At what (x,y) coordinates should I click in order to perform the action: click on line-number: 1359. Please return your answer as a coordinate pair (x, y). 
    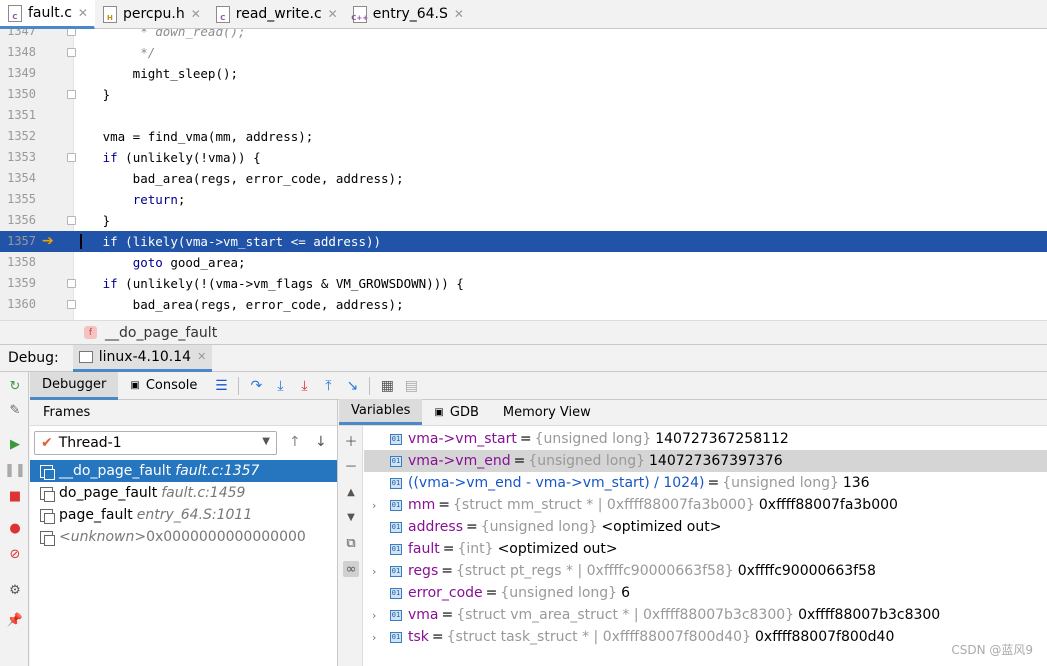
    Looking at the image, I should click on (18, 283).